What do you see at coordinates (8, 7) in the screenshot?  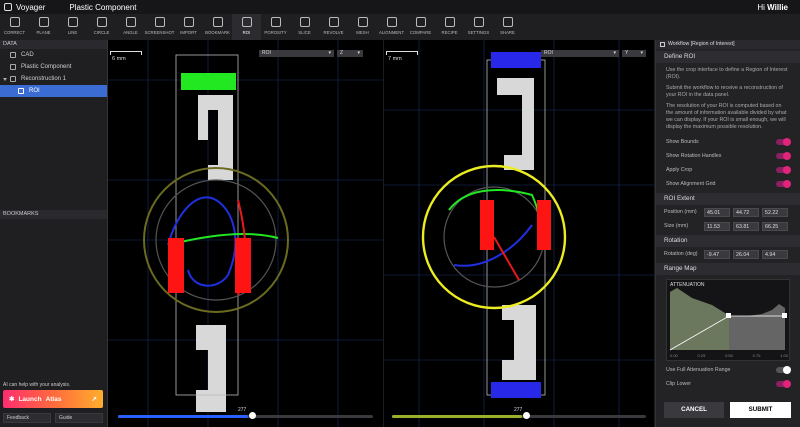 I see `voyager-logo-icon` at bounding box center [8, 7].